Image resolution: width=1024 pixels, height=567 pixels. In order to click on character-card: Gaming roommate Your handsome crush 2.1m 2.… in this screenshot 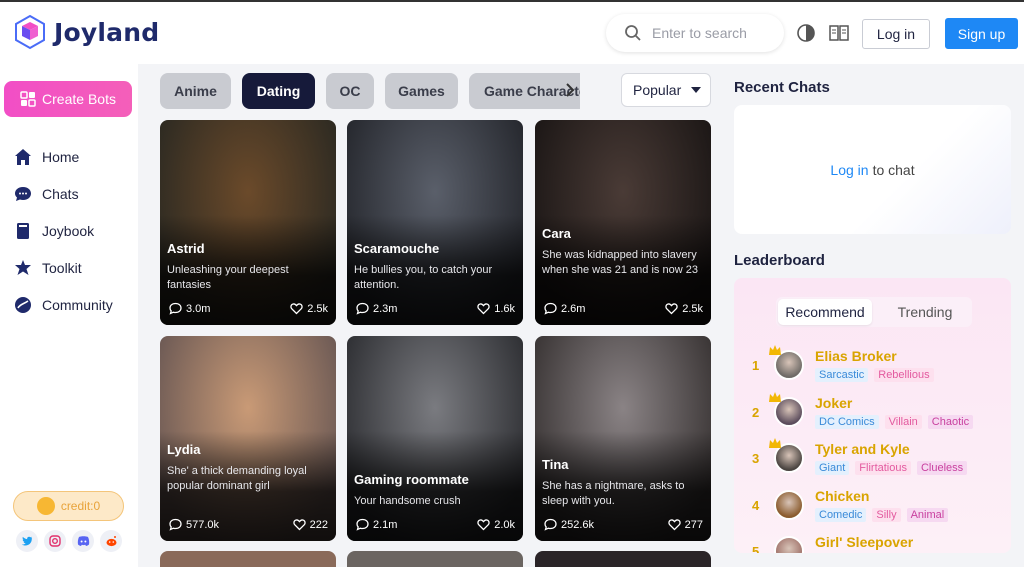, I will do `click(435, 438)`.